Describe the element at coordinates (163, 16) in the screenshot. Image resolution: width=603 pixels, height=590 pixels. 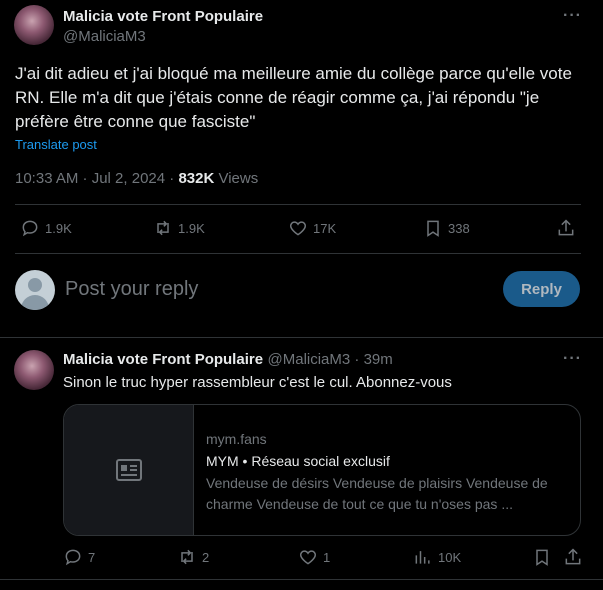
I see `author-display-name: Malicia vote Front Populaire` at that location.